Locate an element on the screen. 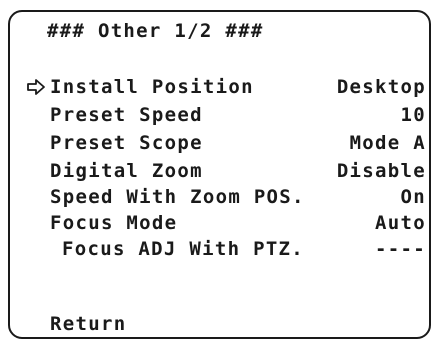 This screenshot has width=441, height=347. menu-item-preset-scope: Preset Scope Mode A is located at coordinates (226, 147).